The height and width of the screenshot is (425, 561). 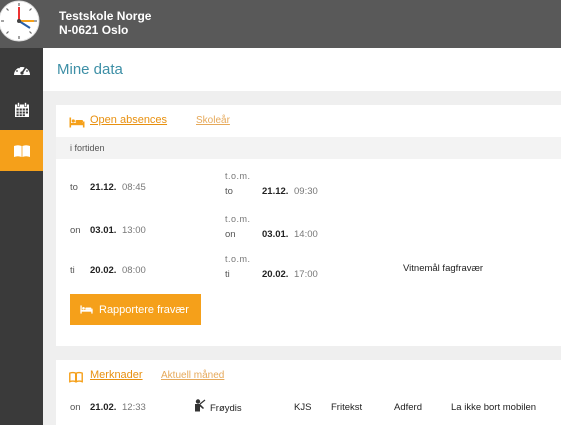 I want to click on absence-row: on 03.01. 13:00 t.o.m. on 03.01. 14:00, so click(x=308, y=228).